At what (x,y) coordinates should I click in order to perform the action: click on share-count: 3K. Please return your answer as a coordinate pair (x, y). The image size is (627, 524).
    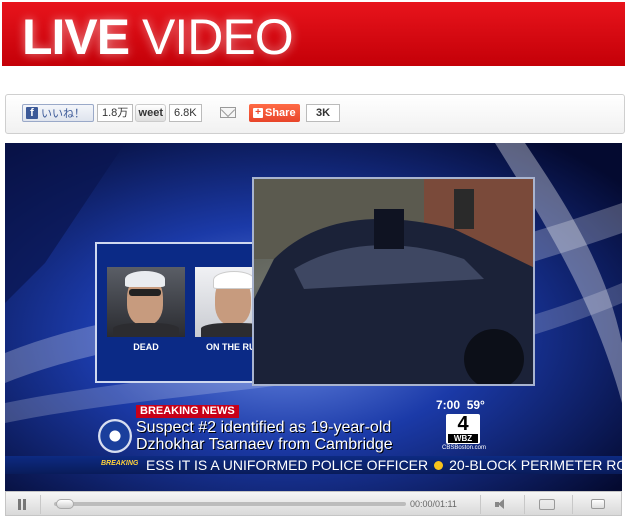
    Looking at the image, I should click on (323, 113).